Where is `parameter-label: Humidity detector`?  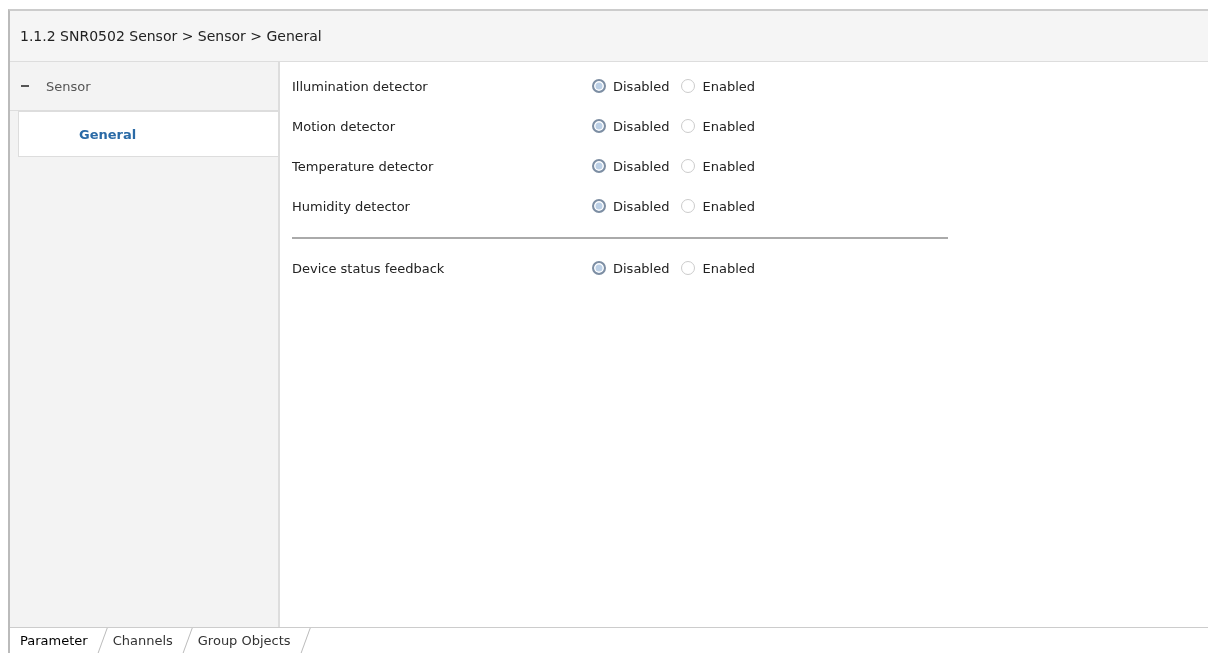
parameter-label: Humidity detector is located at coordinates (351, 206).